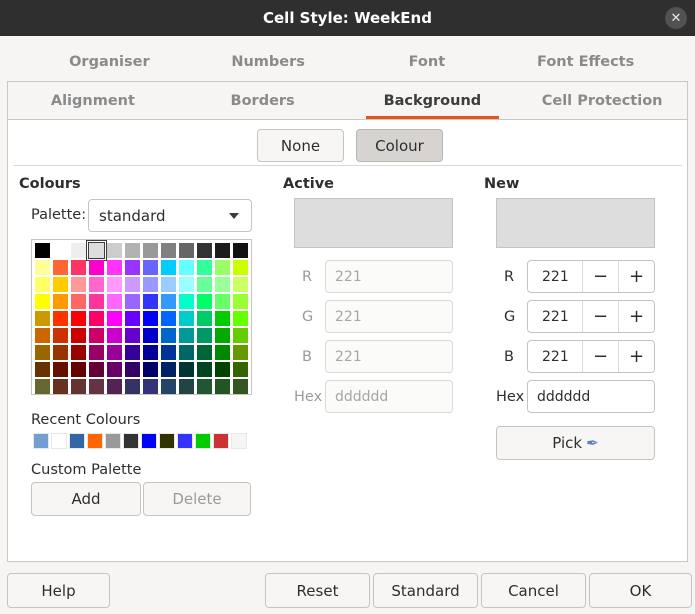  Describe the element at coordinates (317, 590) in the screenshot. I see `reset-button: Reset` at that location.